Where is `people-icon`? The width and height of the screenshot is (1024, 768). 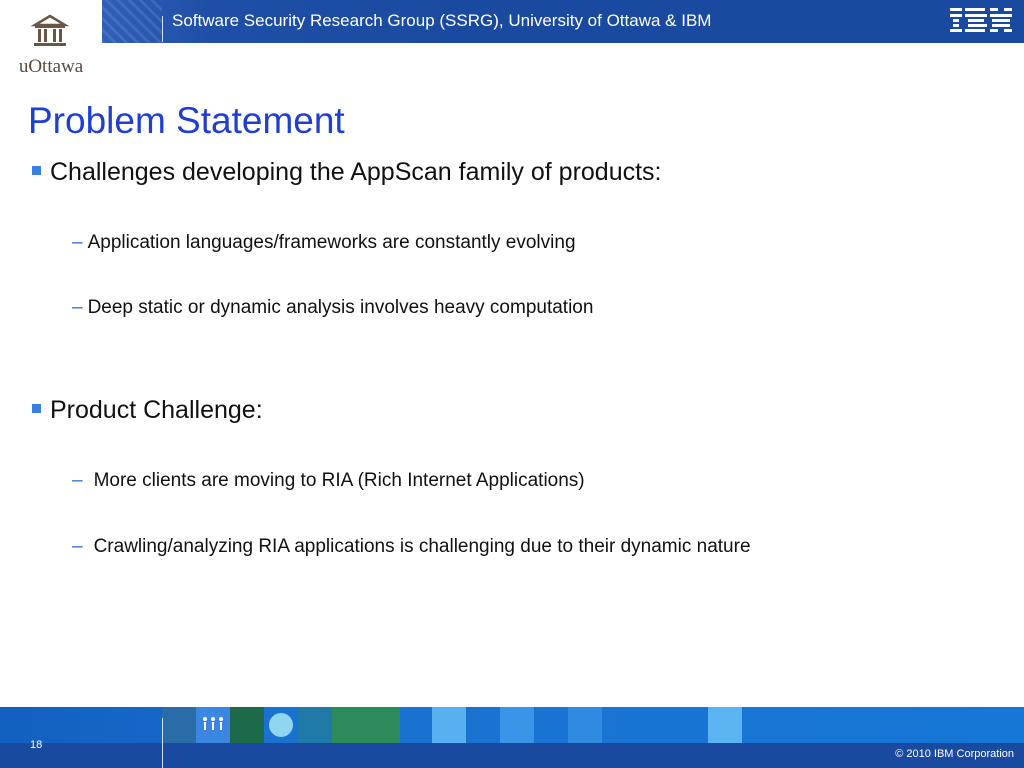 people-icon is located at coordinates (213, 725).